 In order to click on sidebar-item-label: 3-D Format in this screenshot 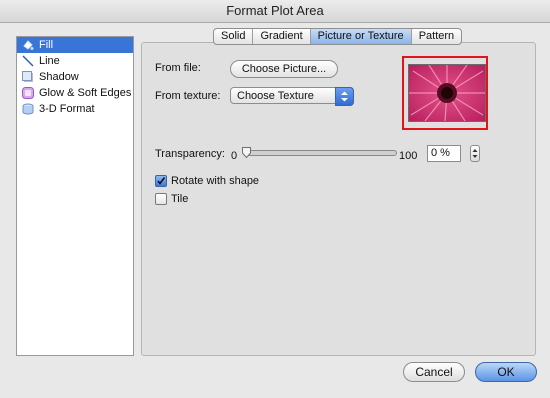, I will do `click(67, 109)`.